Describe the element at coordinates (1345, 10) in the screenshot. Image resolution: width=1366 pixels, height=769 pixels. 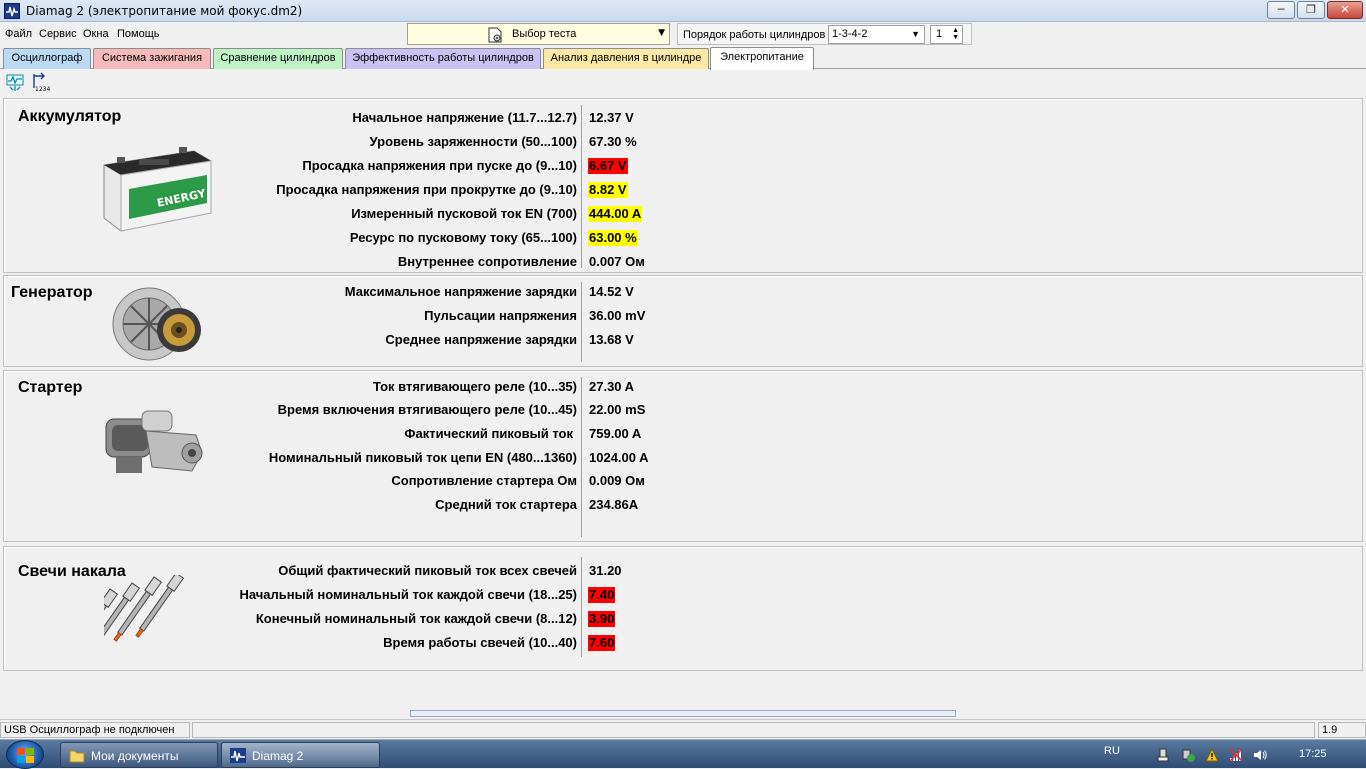
I see `close-button: ✕` at that location.